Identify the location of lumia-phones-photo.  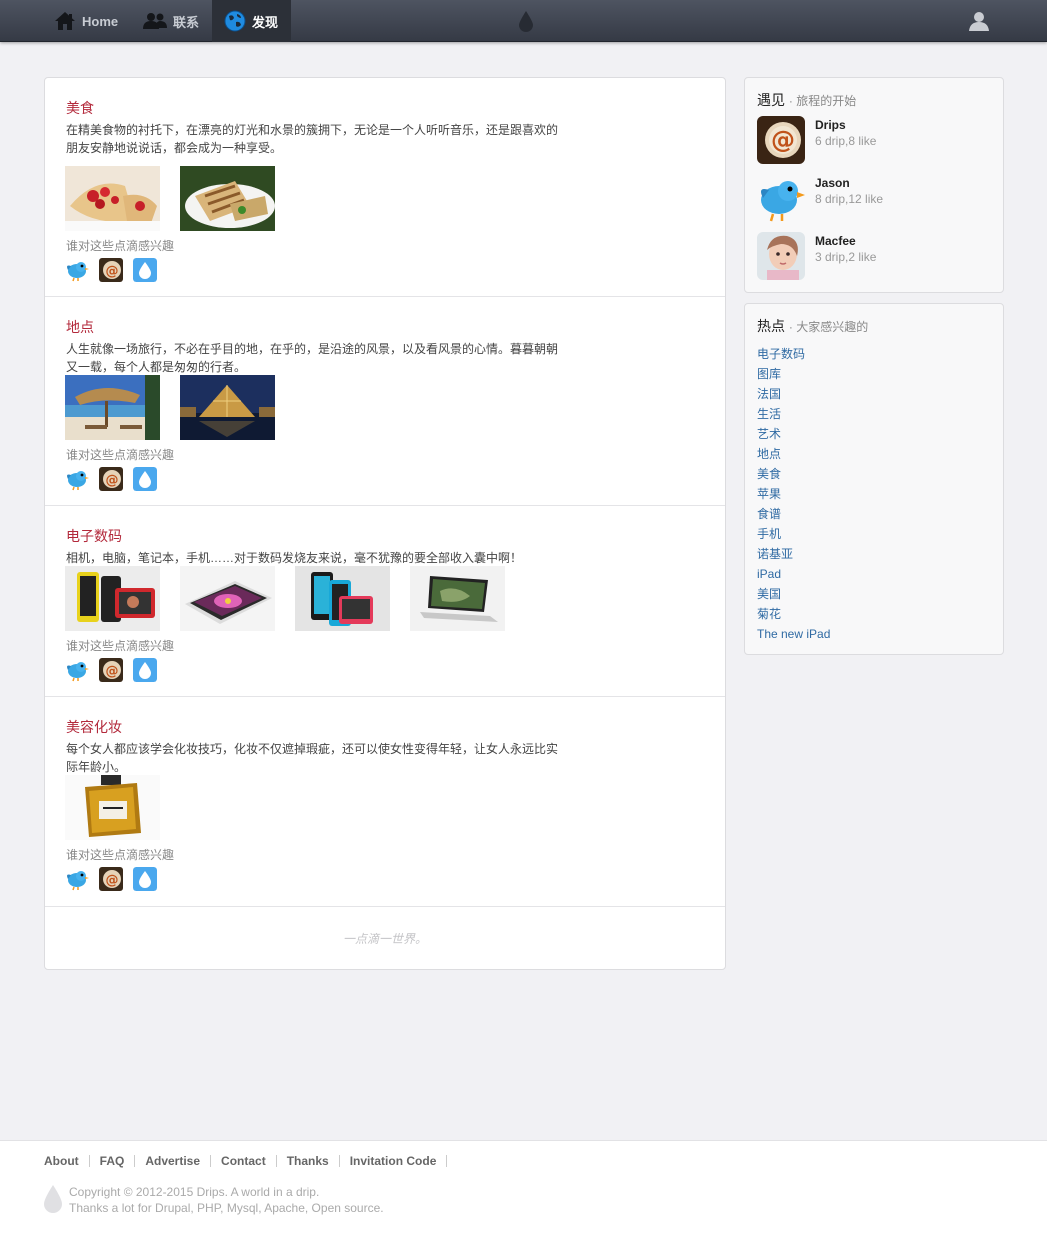
(112, 598).